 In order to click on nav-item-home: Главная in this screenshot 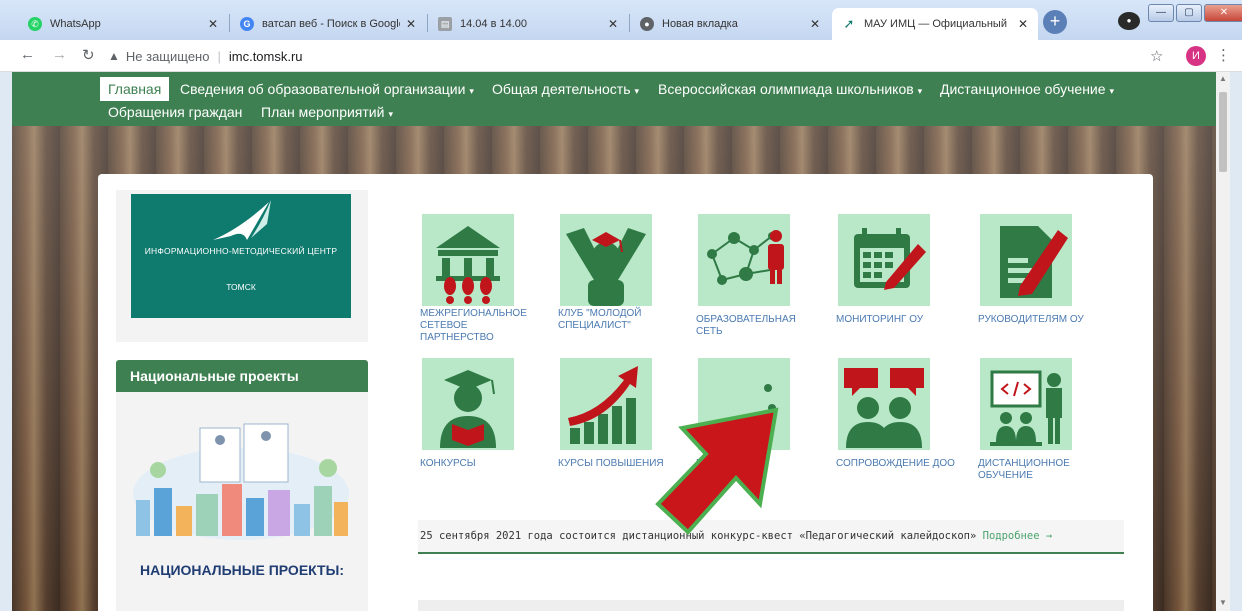, I will do `click(135, 89)`.